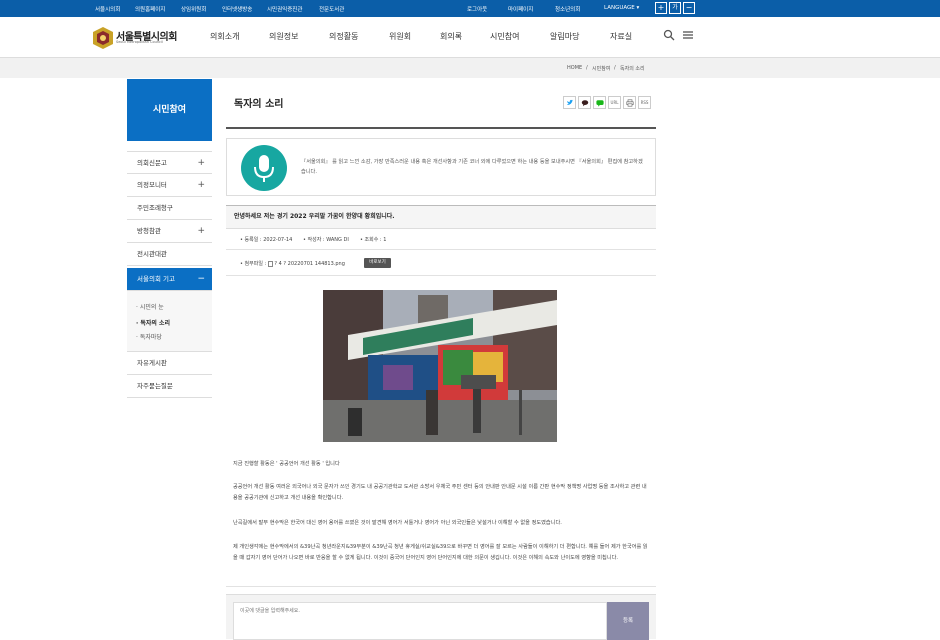  I want to click on breadcrumb-participation: 시민참여, so click(601, 68).